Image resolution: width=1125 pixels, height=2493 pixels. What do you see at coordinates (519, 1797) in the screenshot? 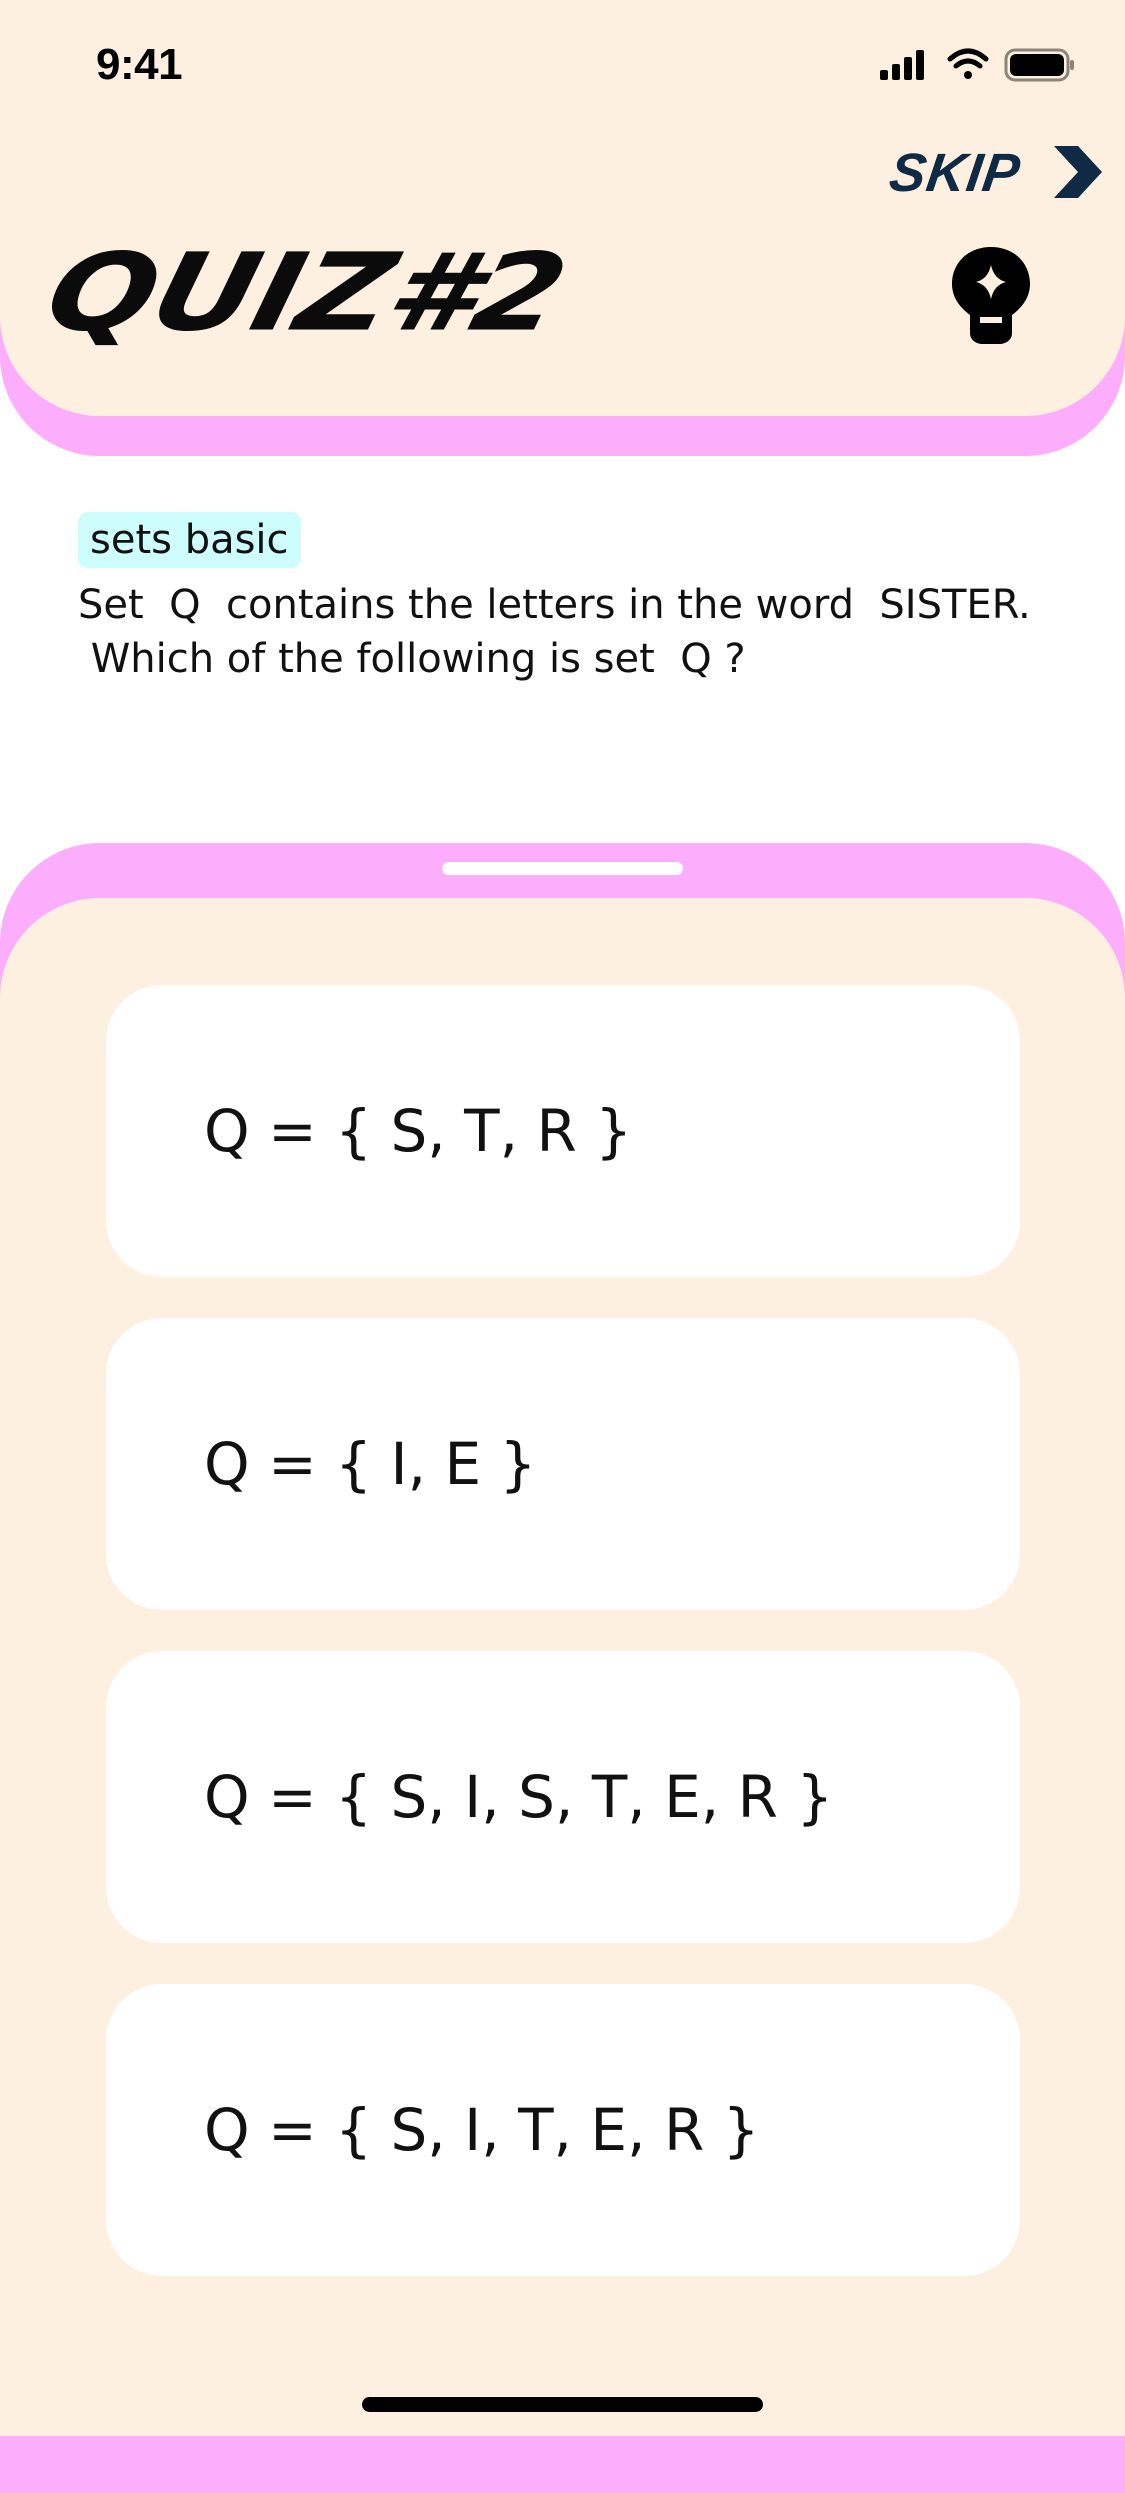
I see `answer-option-label: Q = { S, I, S, T, E, R }` at bounding box center [519, 1797].